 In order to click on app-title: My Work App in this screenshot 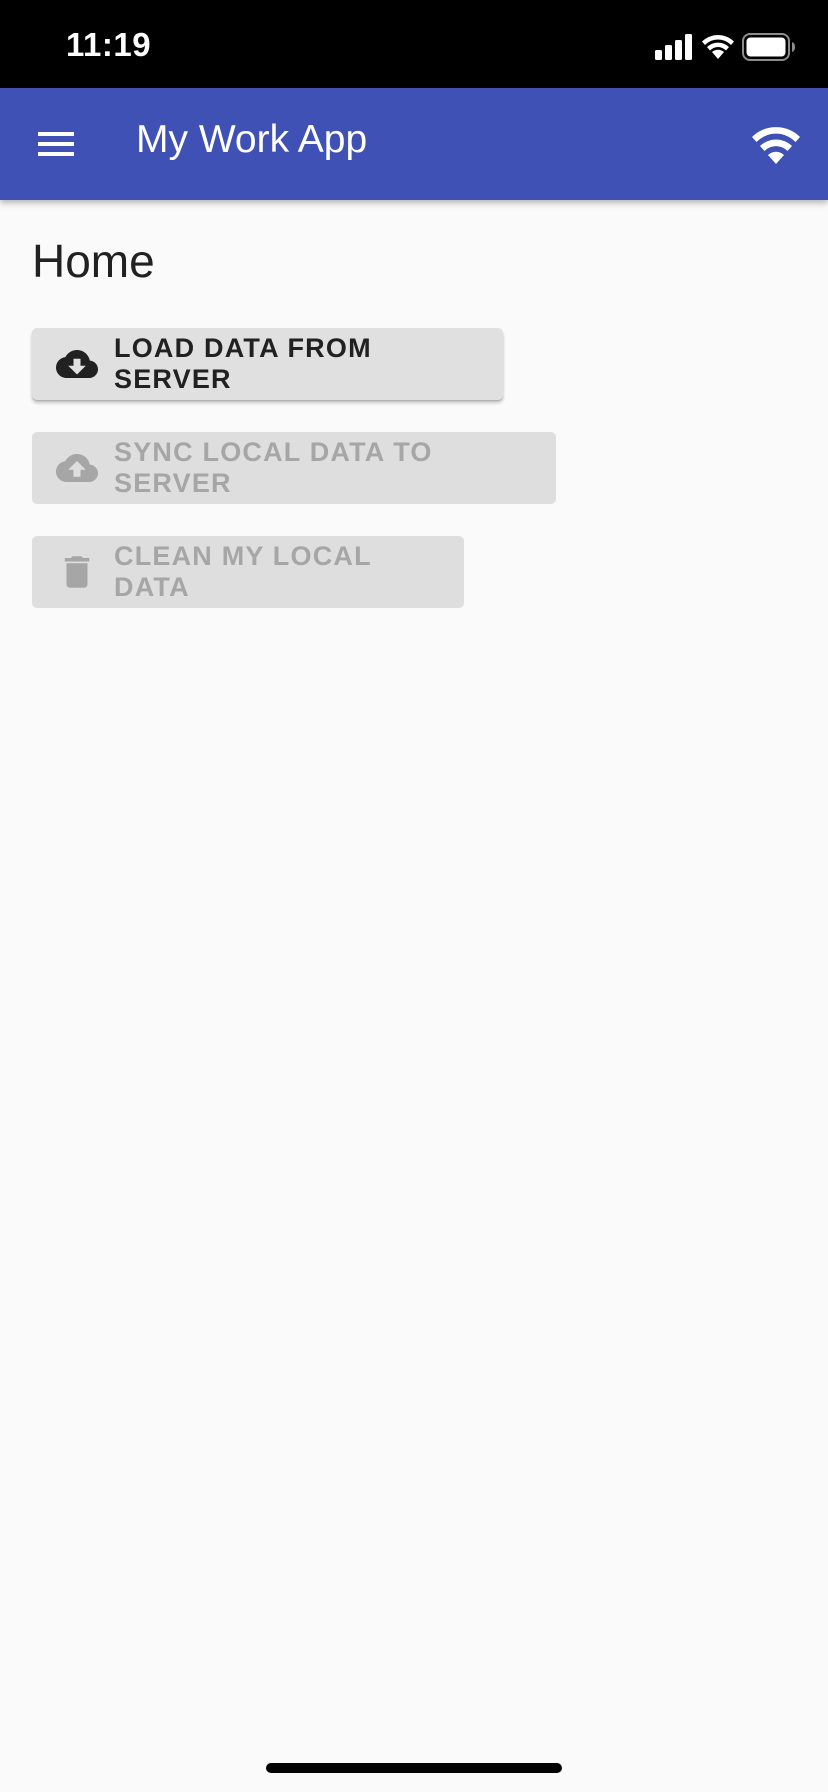, I will do `click(252, 139)`.